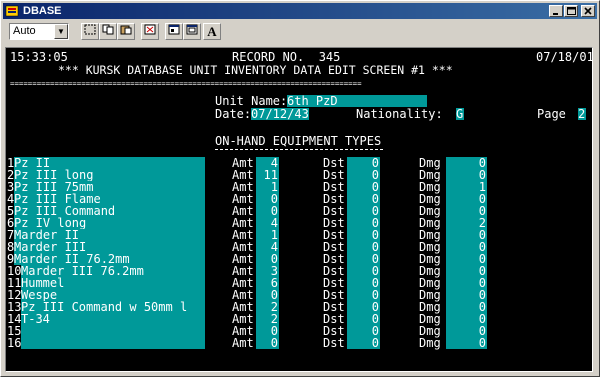 The image size is (600, 377). What do you see at coordinates (61, 31) in the screenshot?
I see `chevron-down-icon: ▼` at bounding box center [61, 31].